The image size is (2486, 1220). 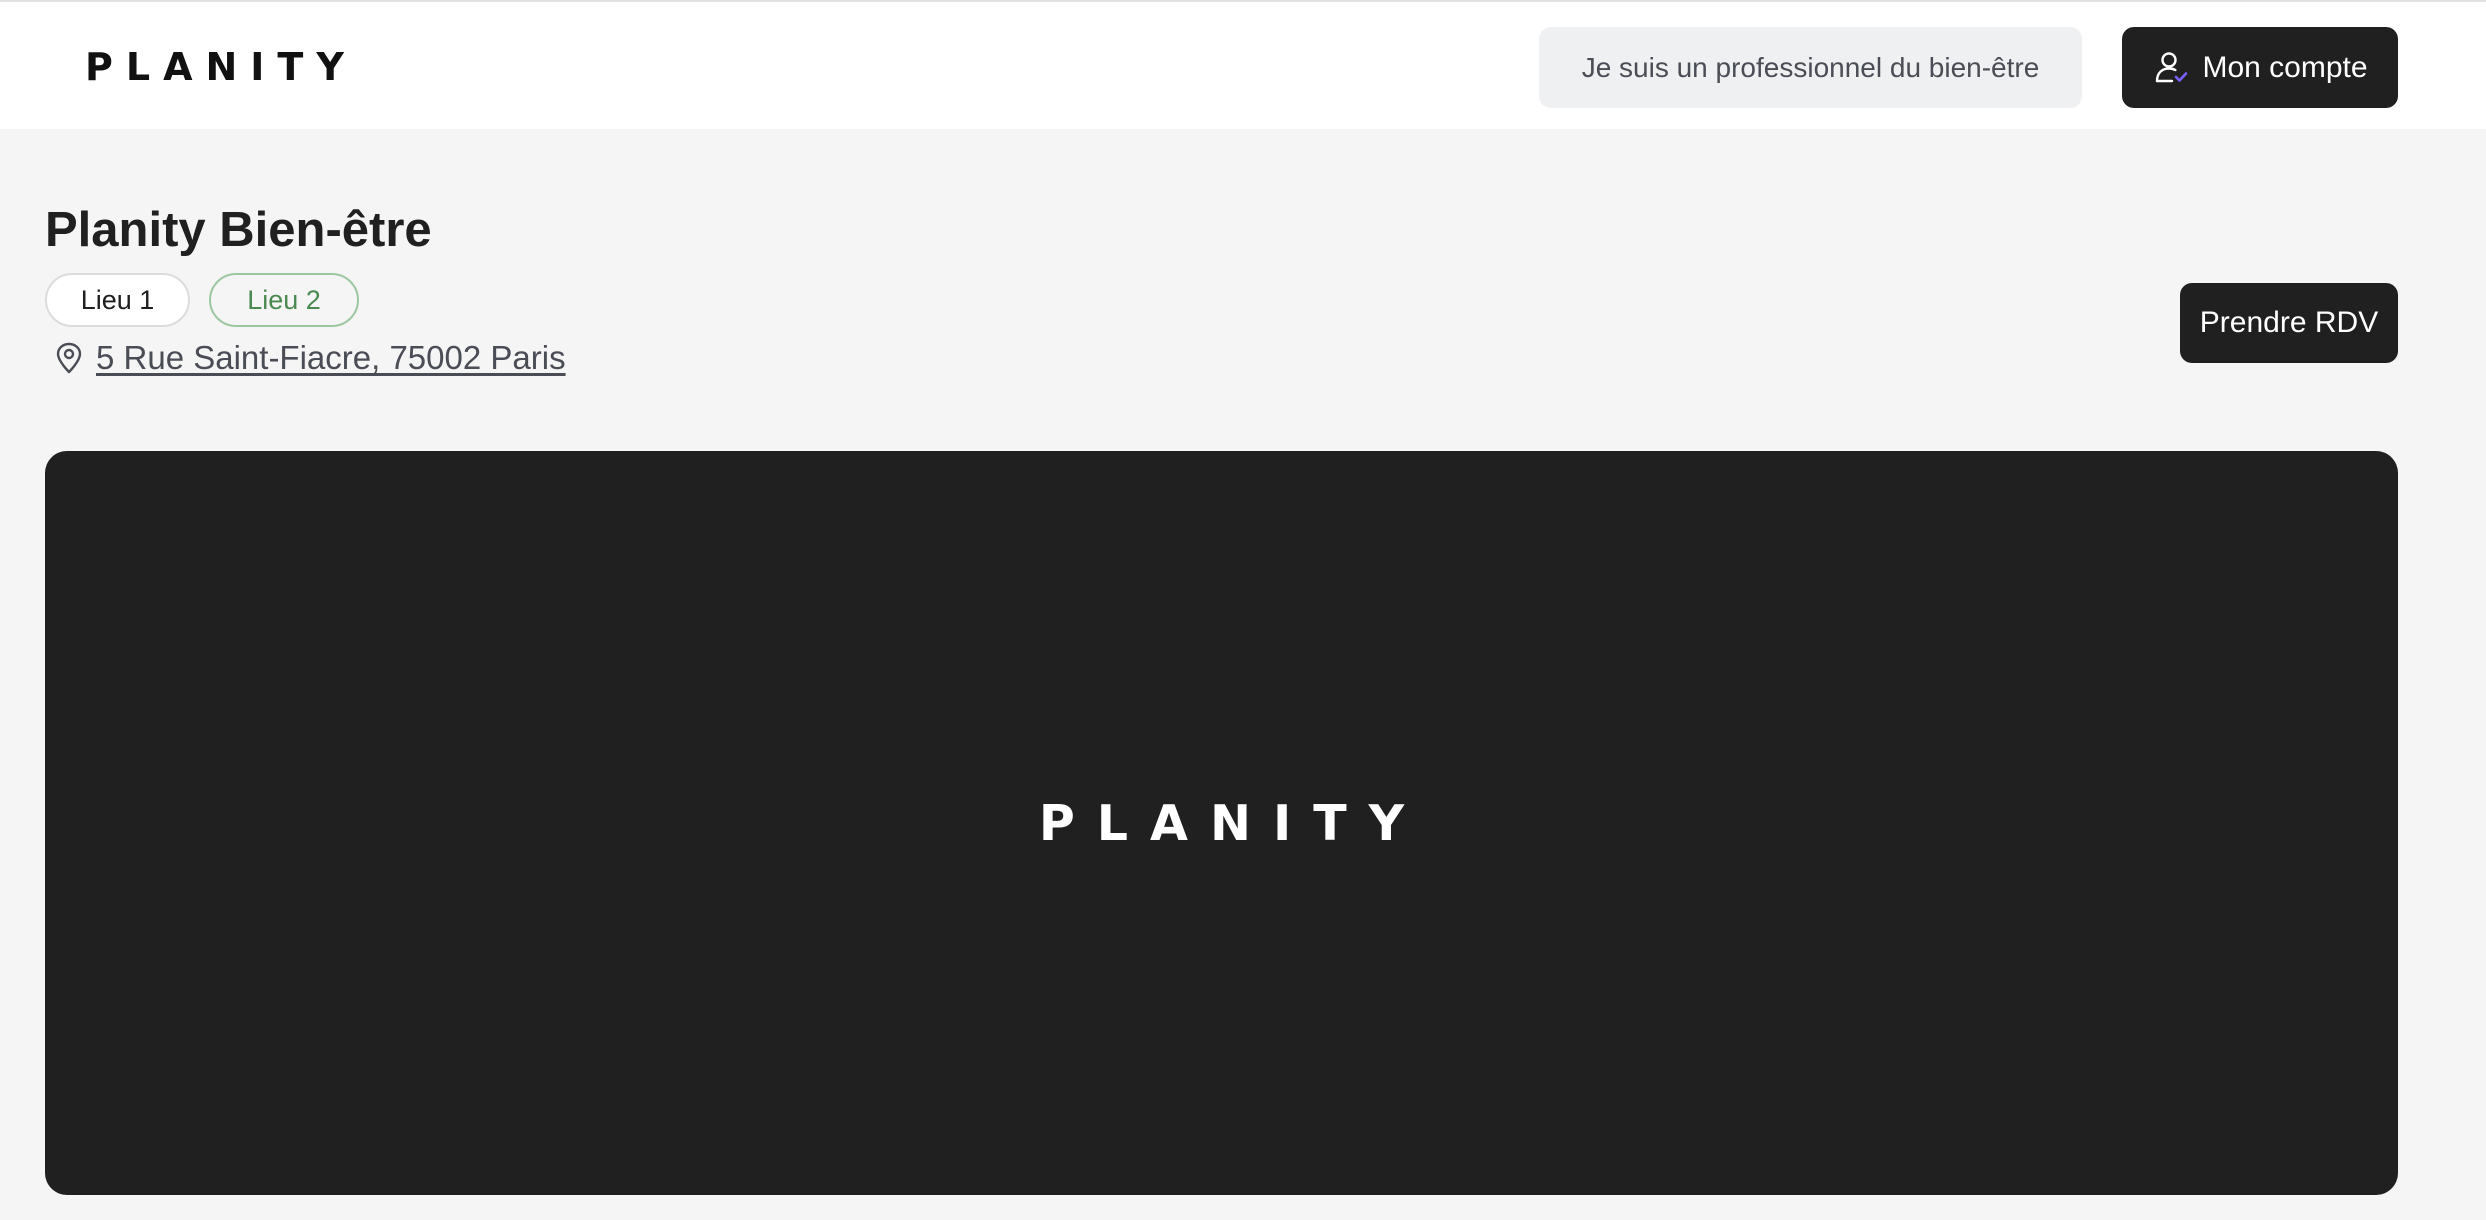 I want to click on pro-signup-button: Je suis un professionnel du bien-être, so click(x=1810, y=67).